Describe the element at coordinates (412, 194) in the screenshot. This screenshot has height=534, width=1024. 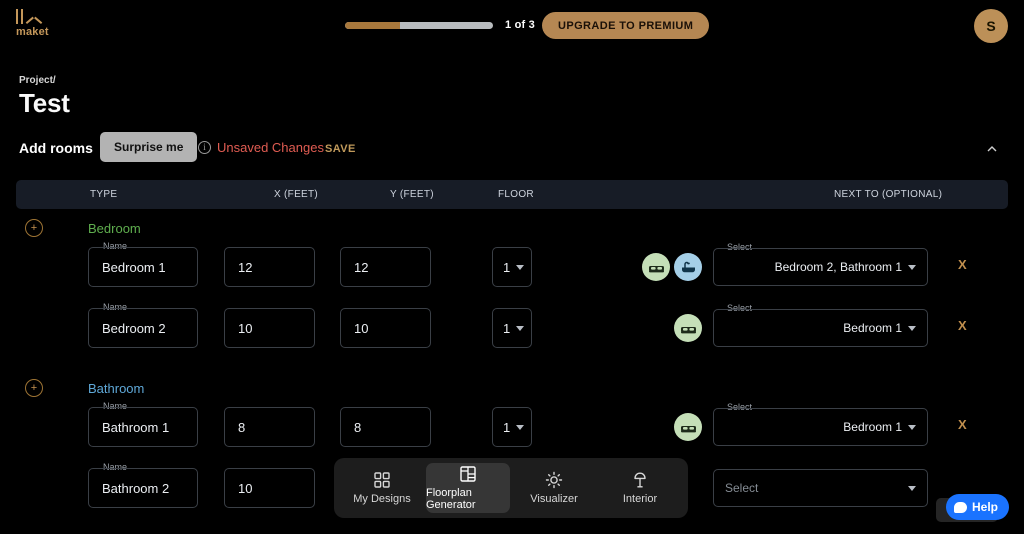
I see `column-header-y: Y (FEET)` at that location.